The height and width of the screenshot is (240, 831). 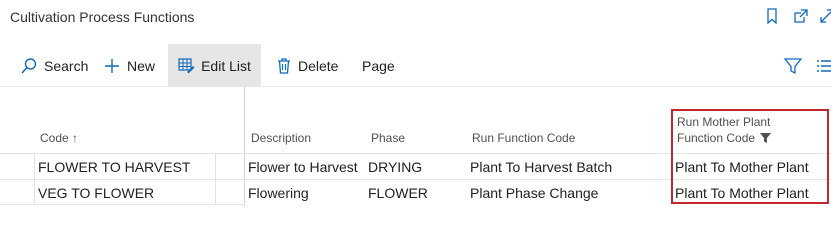 I want to click on page-menu-button: Page, so click(x=378, y=65).